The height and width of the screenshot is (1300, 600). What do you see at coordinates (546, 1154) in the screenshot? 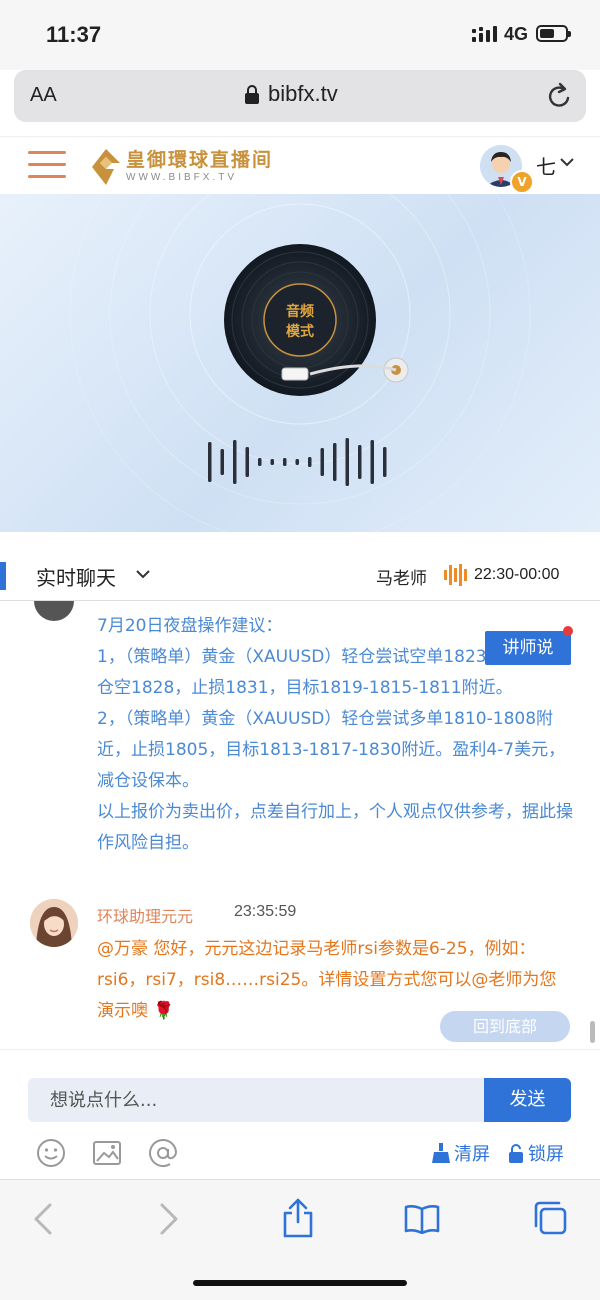
I see `lock-screen-label: 锁屏` at bounding box center [546, 1154].